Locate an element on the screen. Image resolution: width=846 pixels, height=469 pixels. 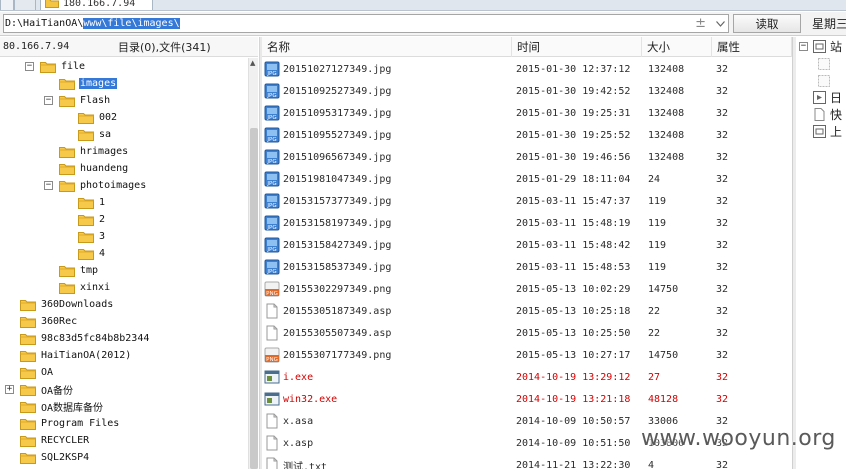
tree-item: Program Files is located at coordinates (62, 423).